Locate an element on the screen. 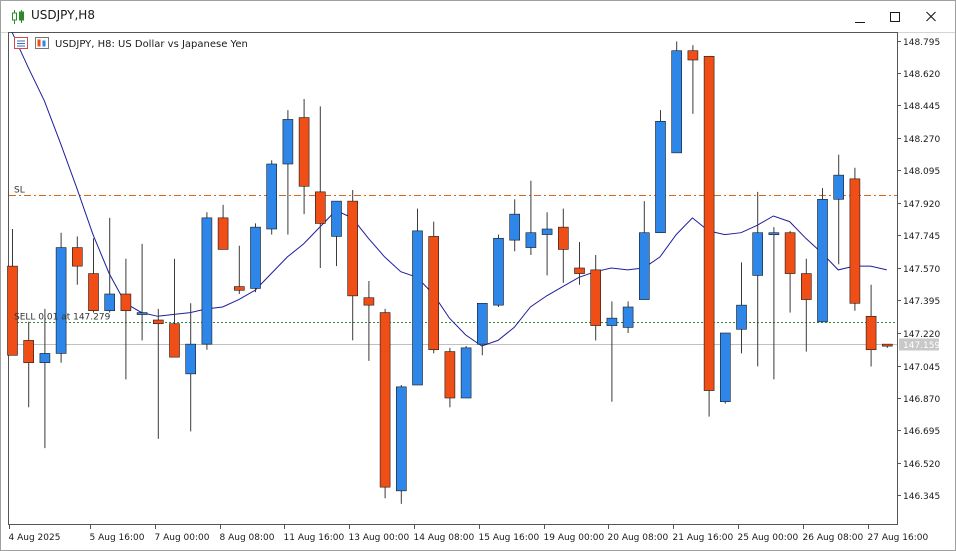 This screenshot has height=551, width=956. chart-properties-icon is located at coordinates (42, 43).